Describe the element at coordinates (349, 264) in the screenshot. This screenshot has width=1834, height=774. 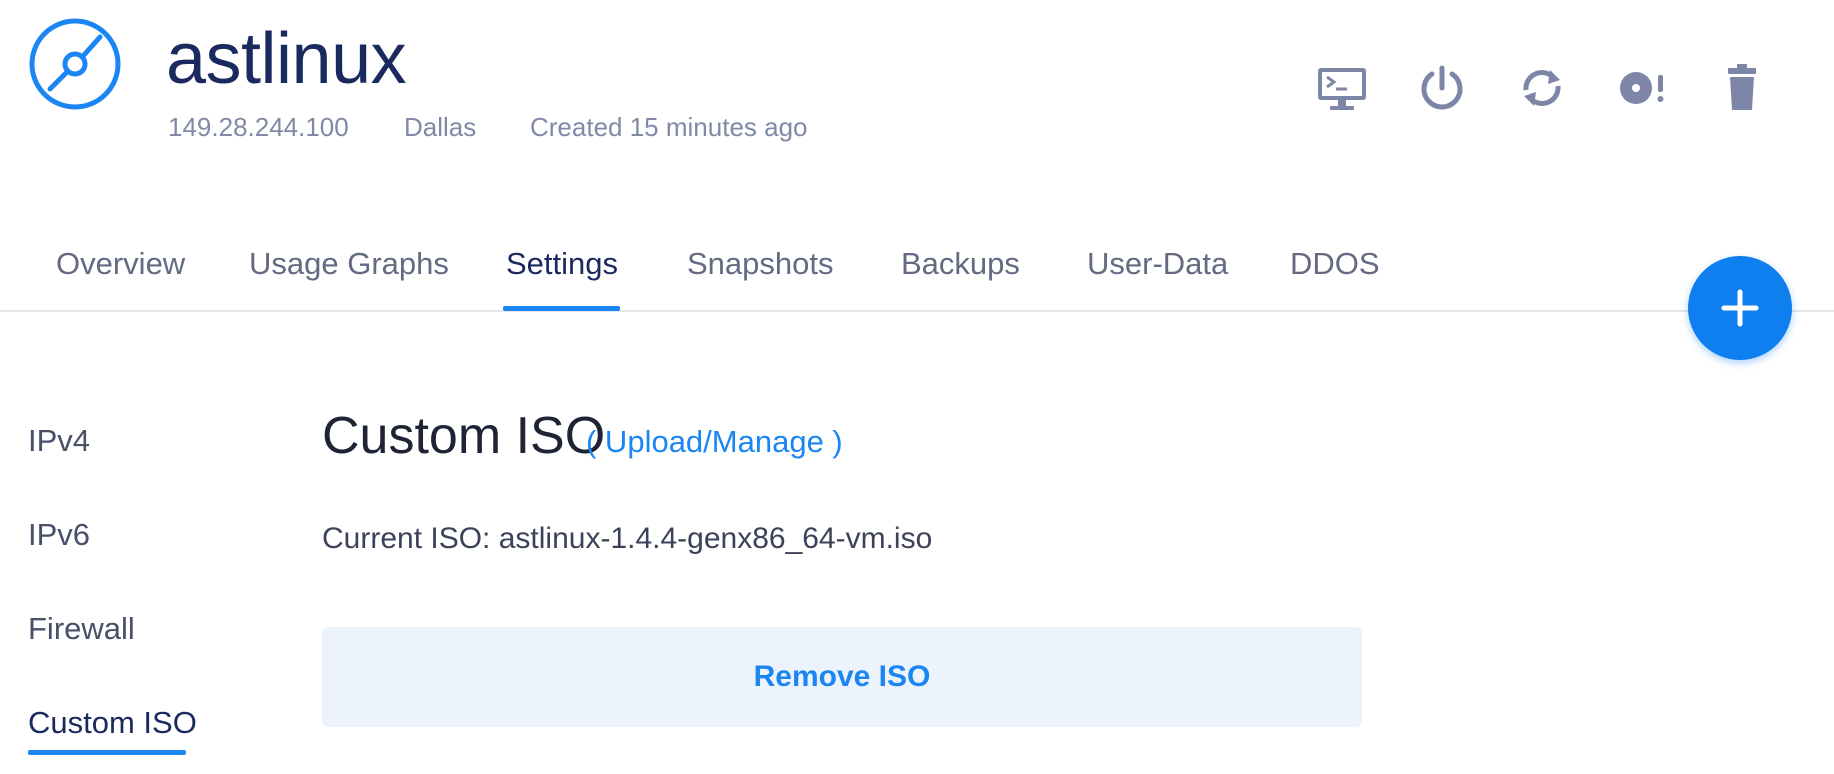
I see `tab-usage-graphs: Usage Graphs` at that location.